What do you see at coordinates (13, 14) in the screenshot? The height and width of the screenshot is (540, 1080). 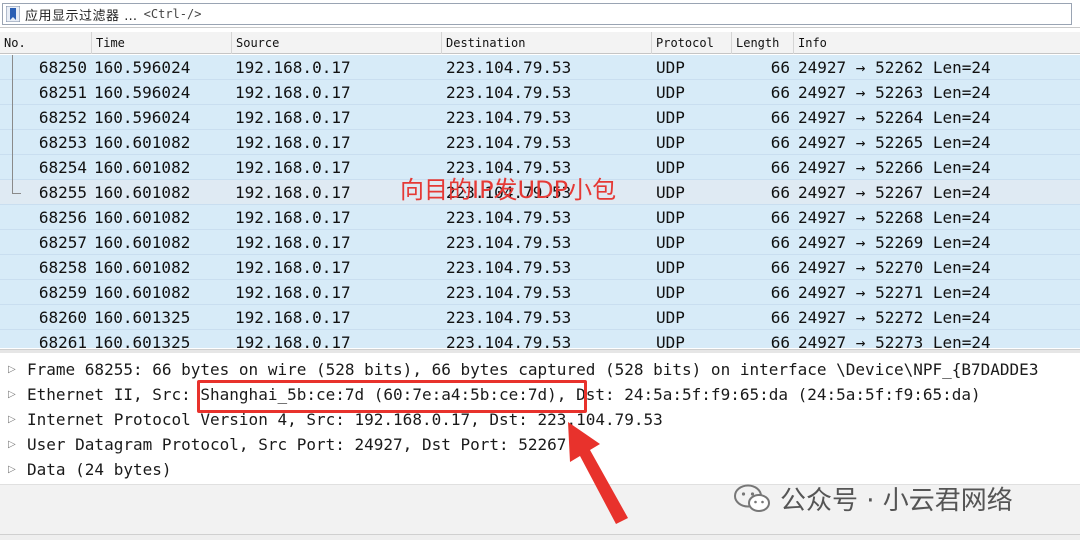 I see `bookmark-icon` at bounding box center [13, 14].